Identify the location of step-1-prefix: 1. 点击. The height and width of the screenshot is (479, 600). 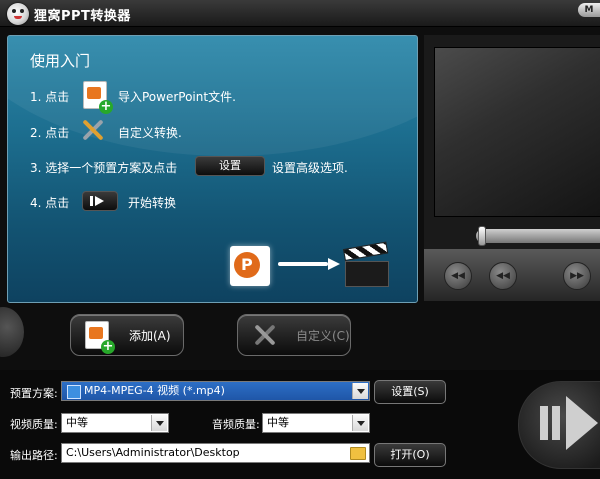
(50, 97).